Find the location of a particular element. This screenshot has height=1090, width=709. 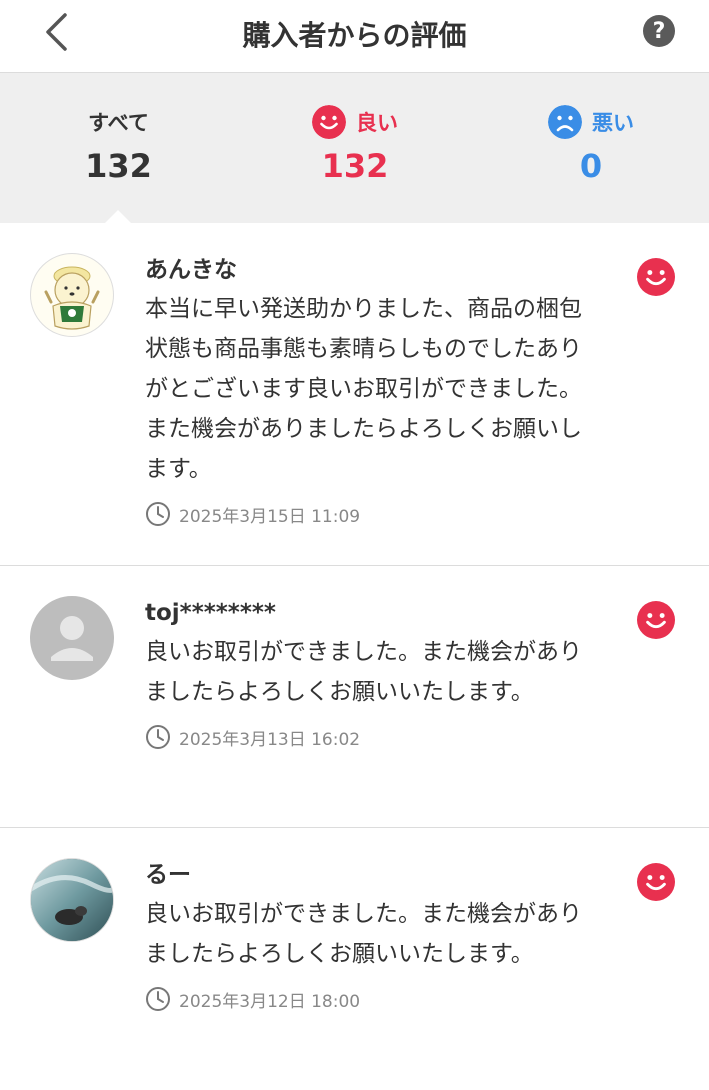

review-date: 2025年3月15日 11:09 is located at coordinates (372, 514).